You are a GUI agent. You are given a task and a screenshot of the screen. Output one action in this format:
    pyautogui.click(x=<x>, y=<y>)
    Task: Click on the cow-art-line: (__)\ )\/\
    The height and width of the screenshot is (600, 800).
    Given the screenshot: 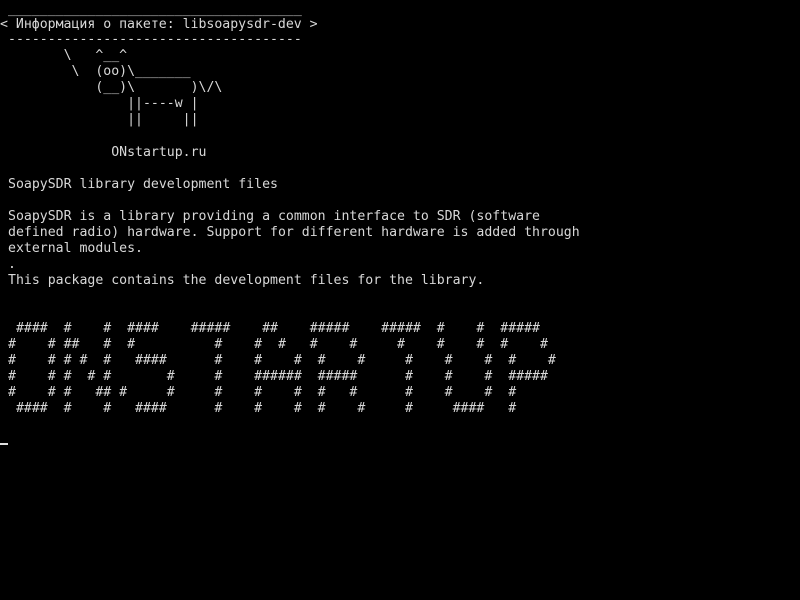 What is the action you would take?
    pyautogui.click(x=115, y=87)
    